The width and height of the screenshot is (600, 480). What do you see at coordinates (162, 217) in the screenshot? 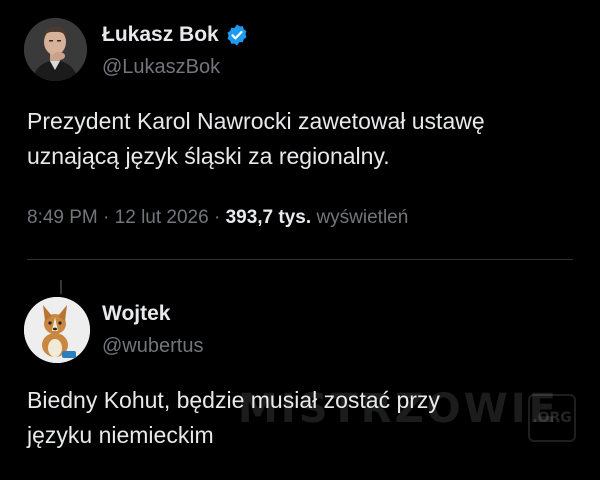
I see `tweet-date: 12 lut 2026` at bounding box center [162, 217].